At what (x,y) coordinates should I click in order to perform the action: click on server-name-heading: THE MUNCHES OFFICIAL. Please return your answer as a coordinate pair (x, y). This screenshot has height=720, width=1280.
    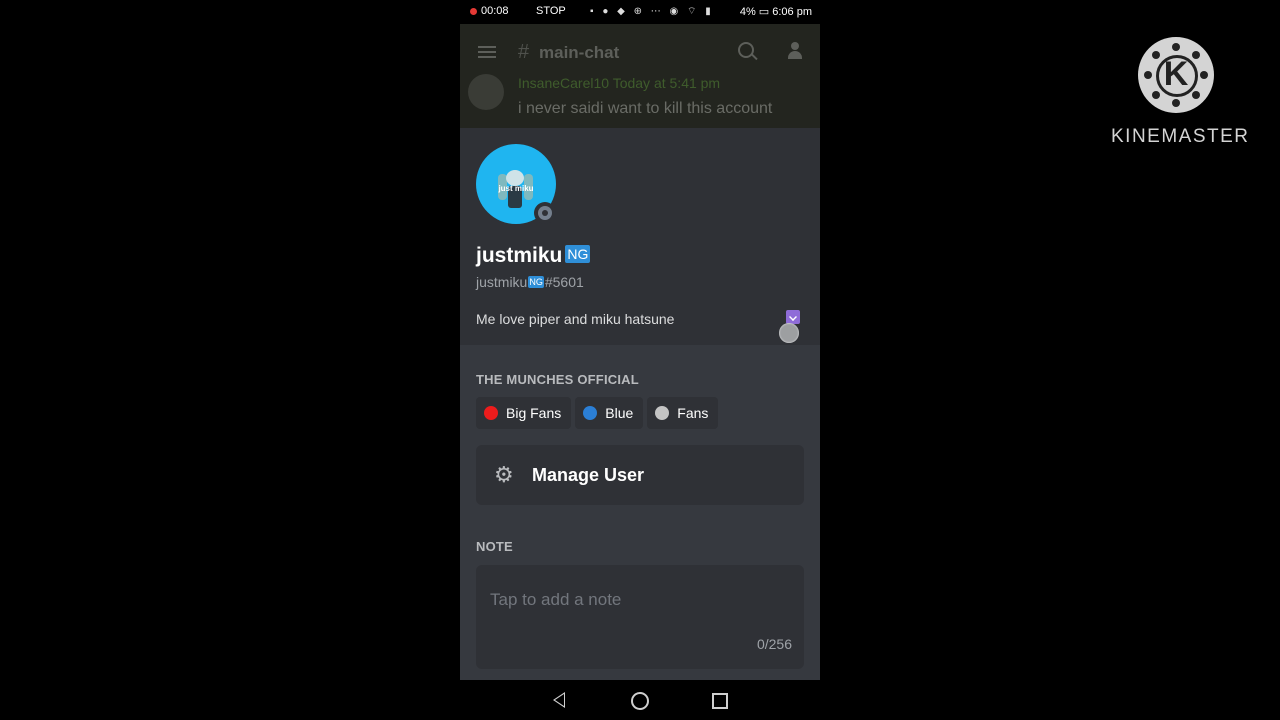
    Looking at the image, I should click on (557, 379).